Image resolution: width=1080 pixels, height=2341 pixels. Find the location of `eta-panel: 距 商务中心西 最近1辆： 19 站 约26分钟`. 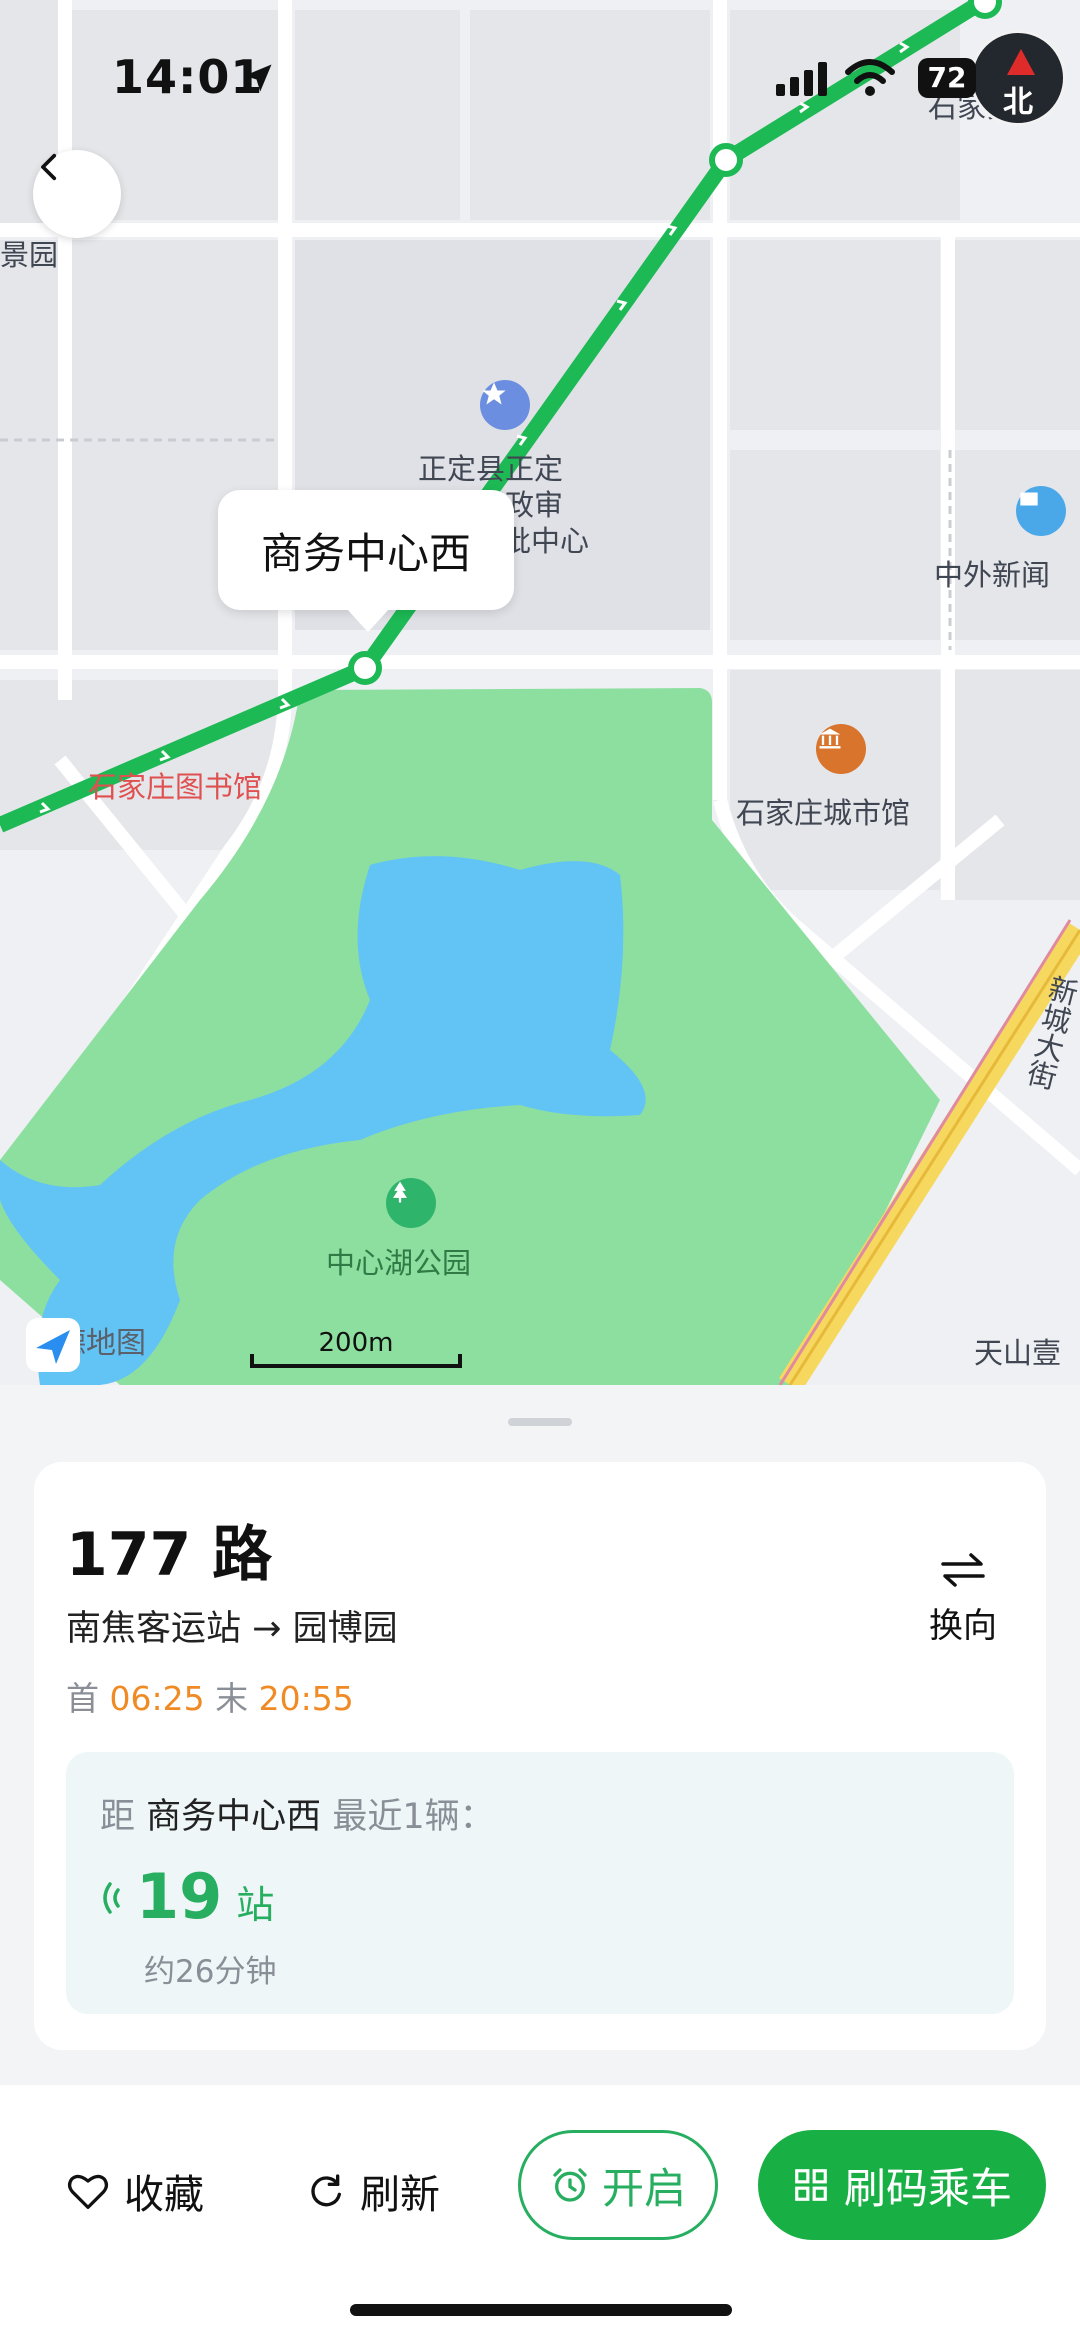

eta-panel: 距 商务中心西 最近1辆： 19 站 约26分钟 is located at coordinates (540, 1883).